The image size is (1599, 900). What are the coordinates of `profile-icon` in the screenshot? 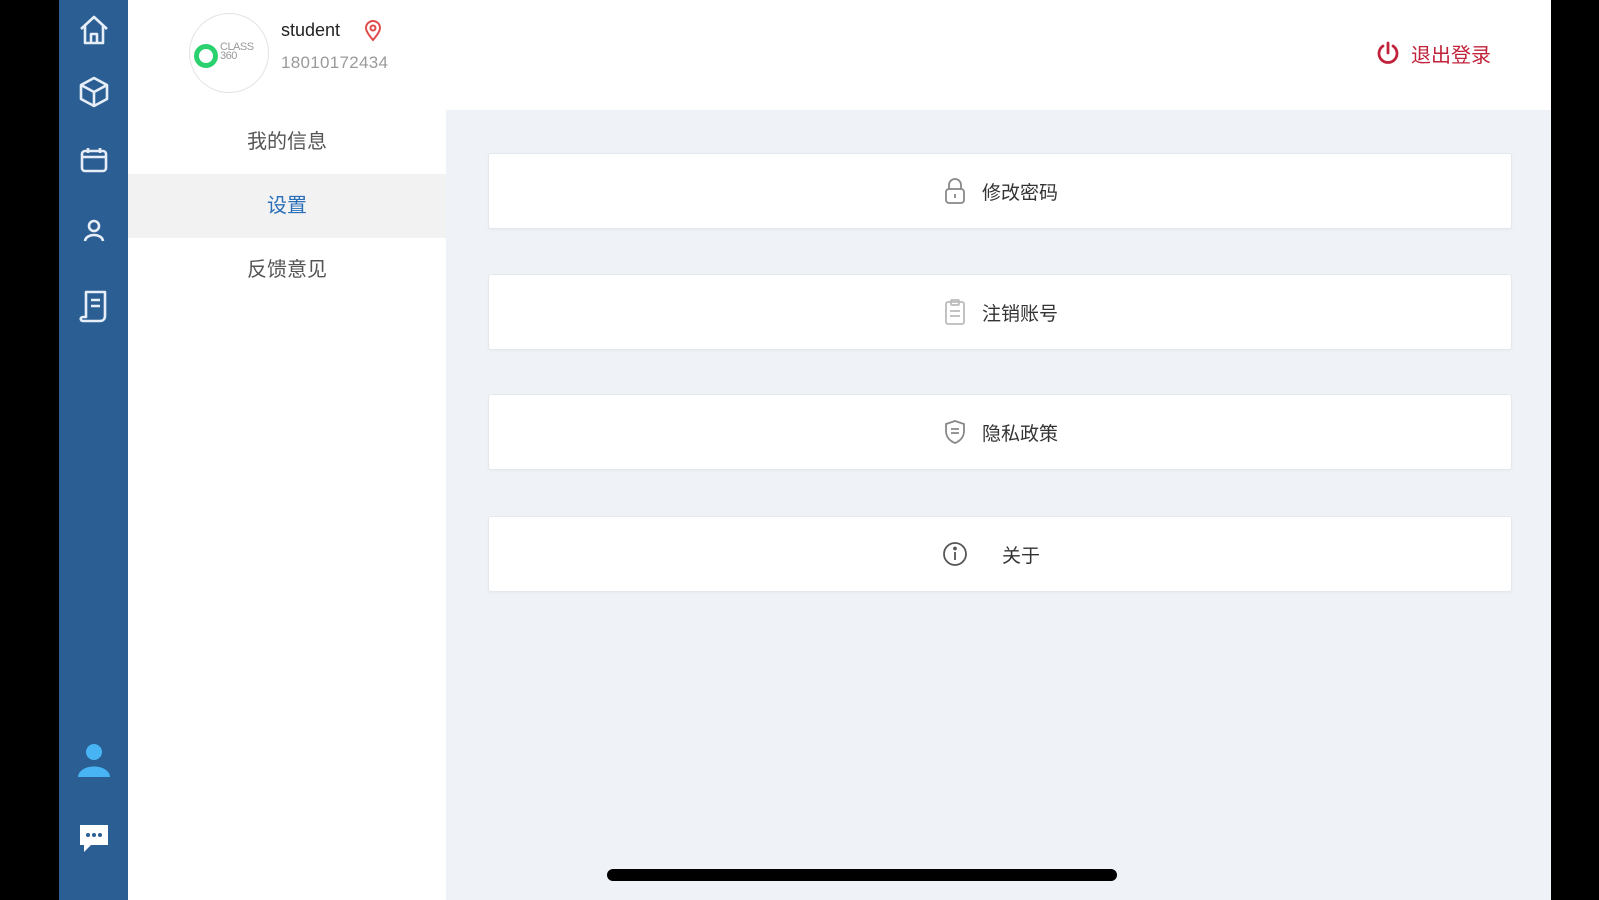 It's located at (93, 760).